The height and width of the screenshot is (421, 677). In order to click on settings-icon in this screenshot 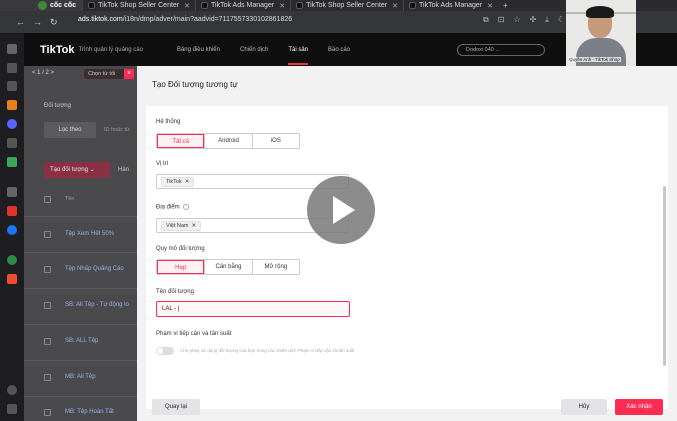, I will do `click(12, 49)`.